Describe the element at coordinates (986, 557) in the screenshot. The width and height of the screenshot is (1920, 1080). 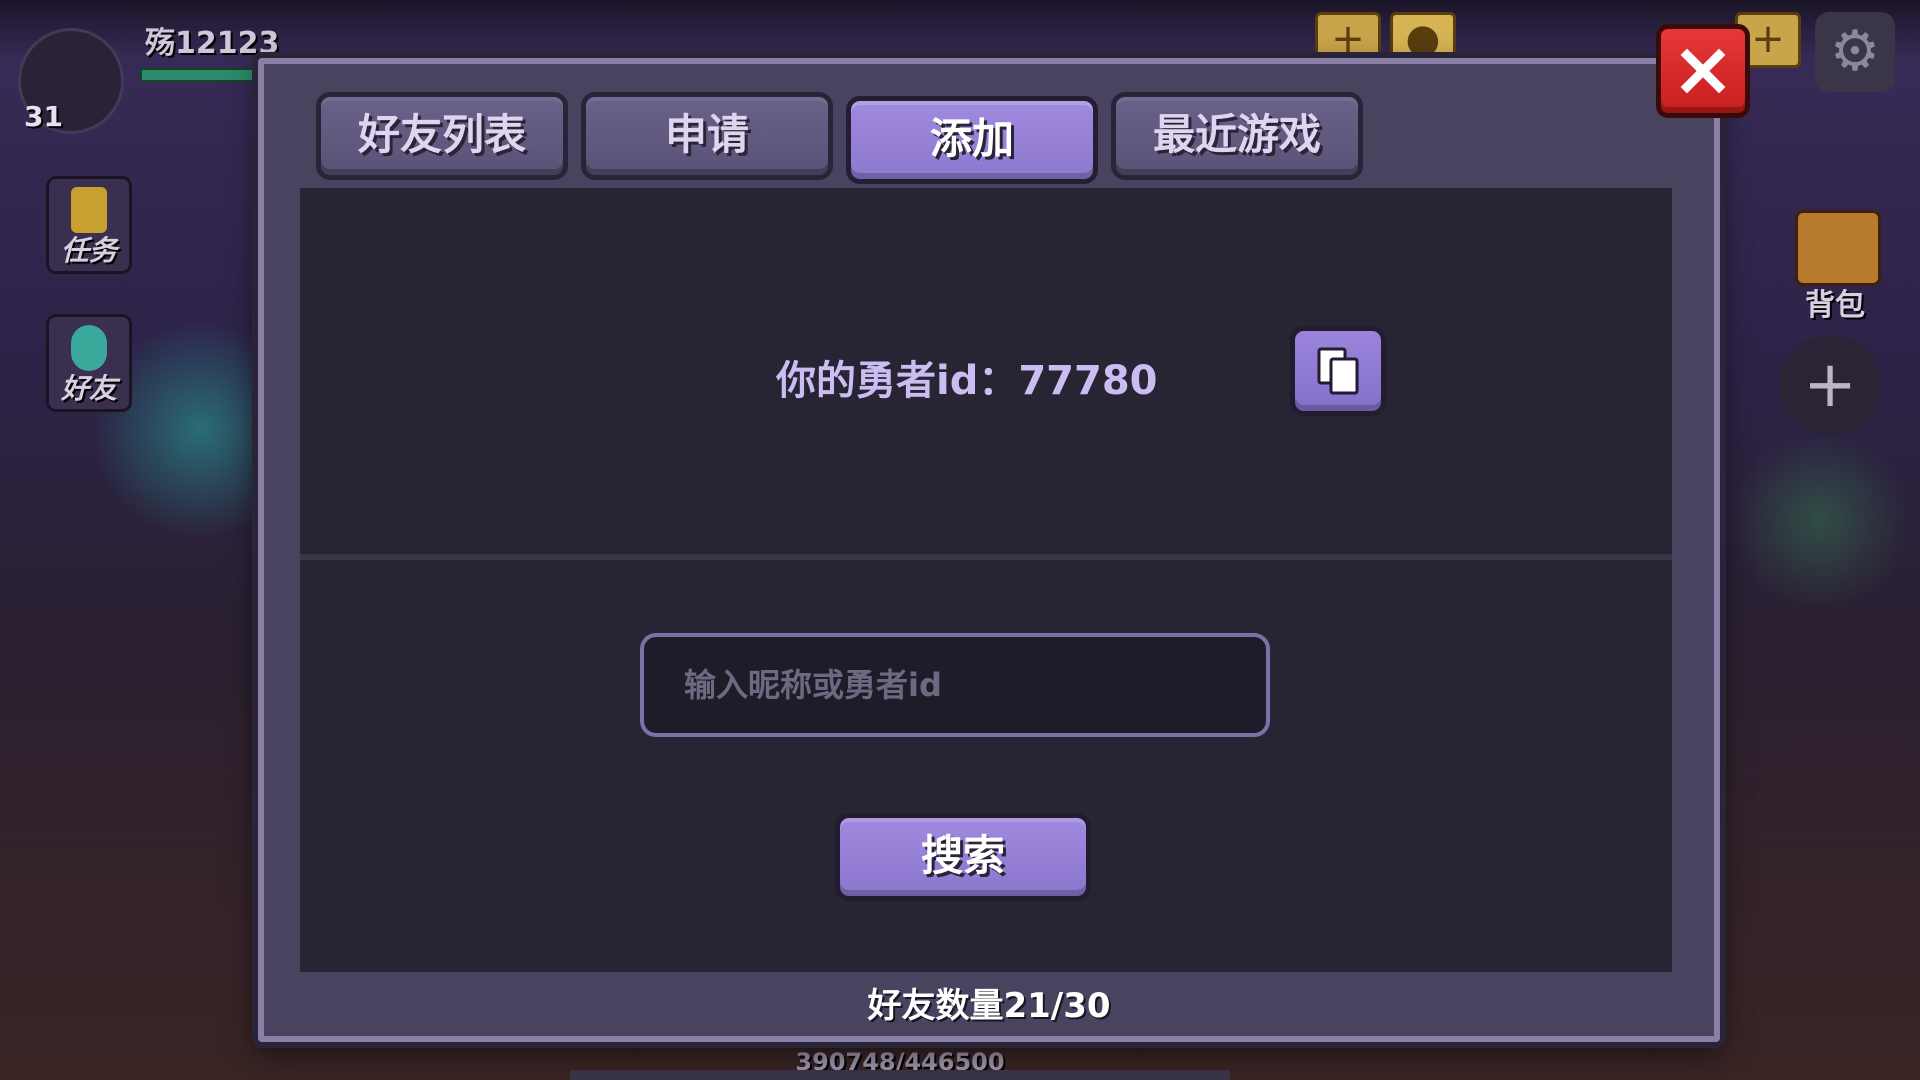
I see `panel-divider` at that location.